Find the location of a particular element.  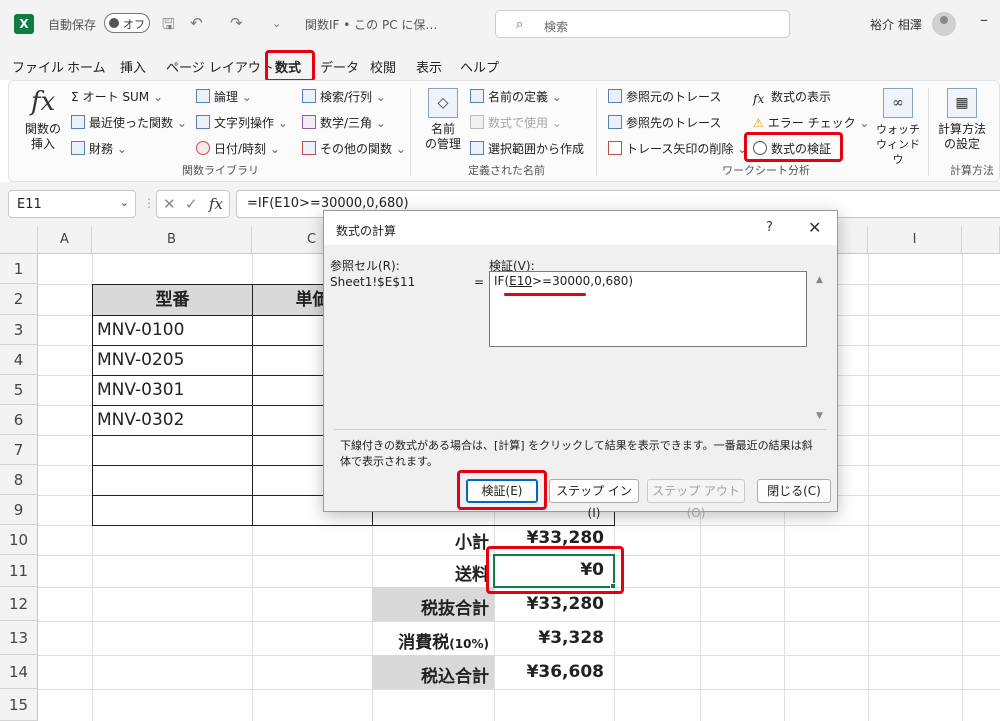

autosave-toggle-label: オフ is located at coordinates (134, 24).